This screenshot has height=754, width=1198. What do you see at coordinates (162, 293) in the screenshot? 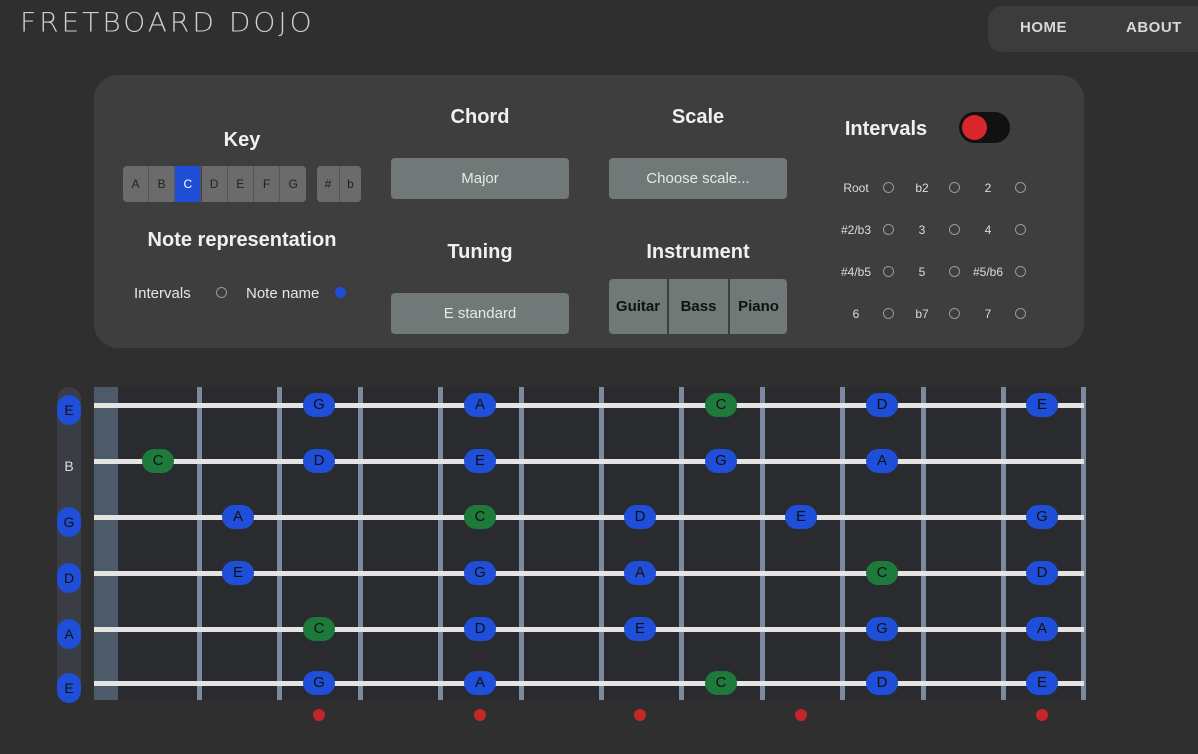
I see `representation-intervals-label: Intervals` at bounding box center [162, 293].